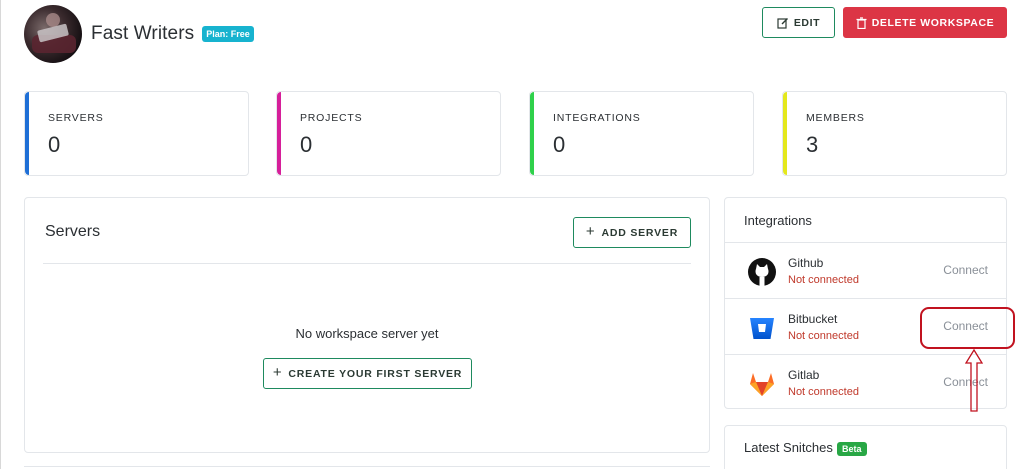 This screenshot has width=1024, height=469. Describe the element at coordinates (965, 270) in the screenshot. I see `connect-github-link: Connect` at that location.